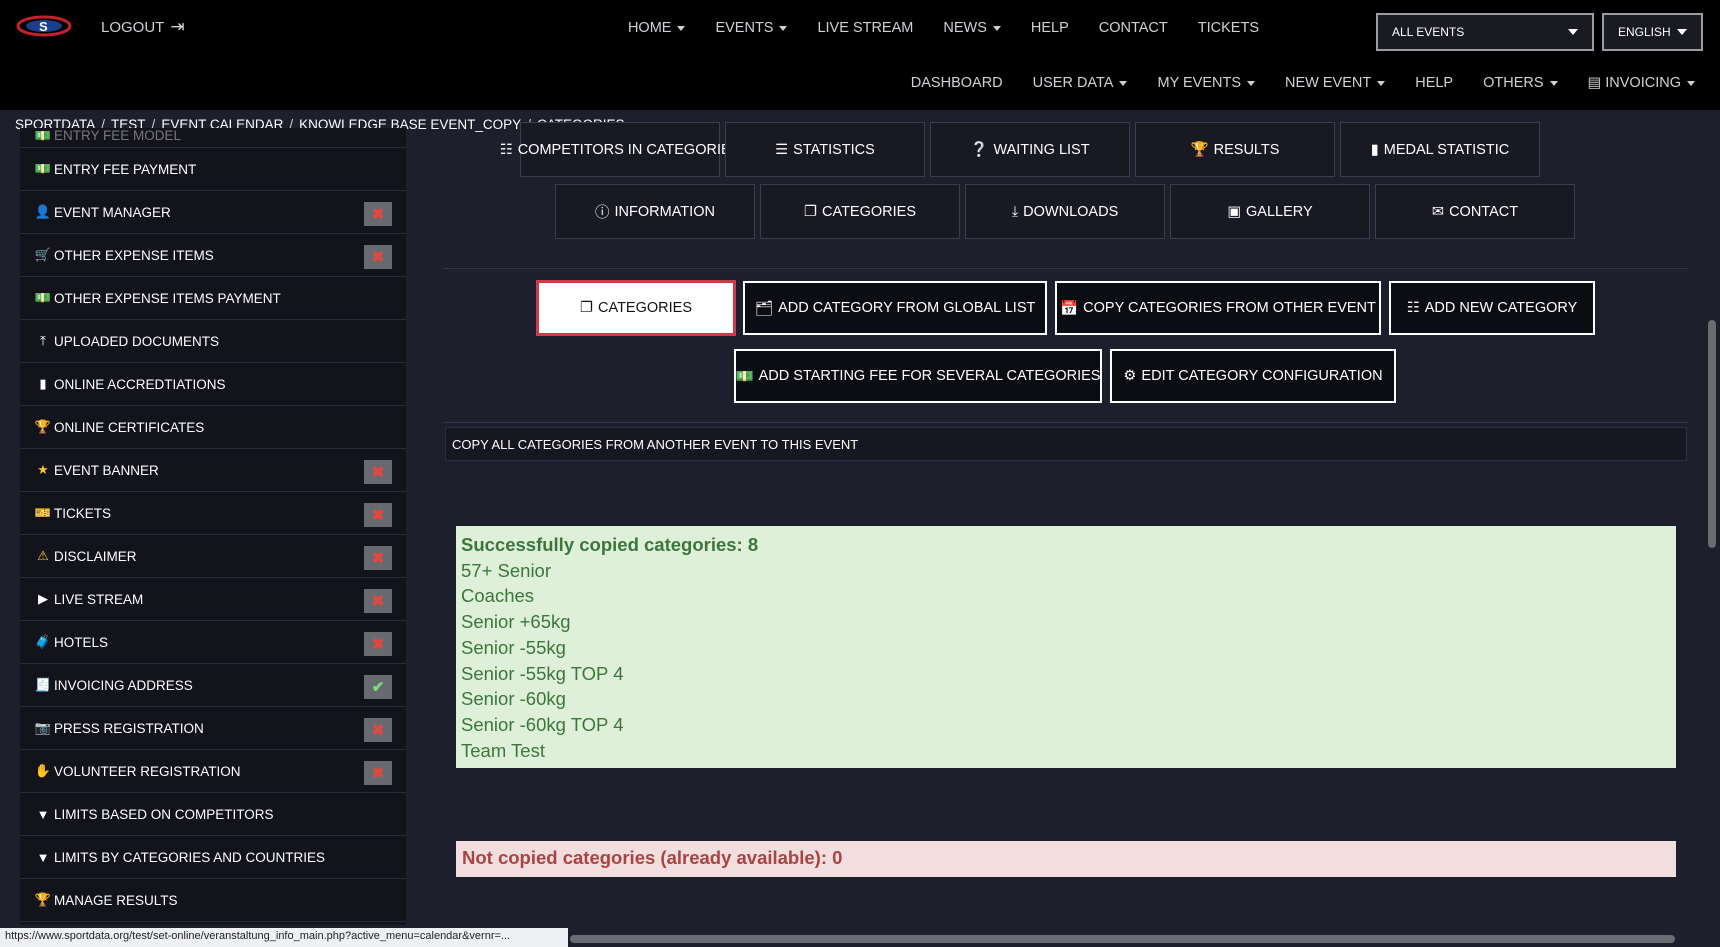 The height and width of the screenshot is (947, 1720). What do you see at coordinates (43, 857) in the screenshot?
I see `filter-icon: ▼` at bounding box center [43, 857].